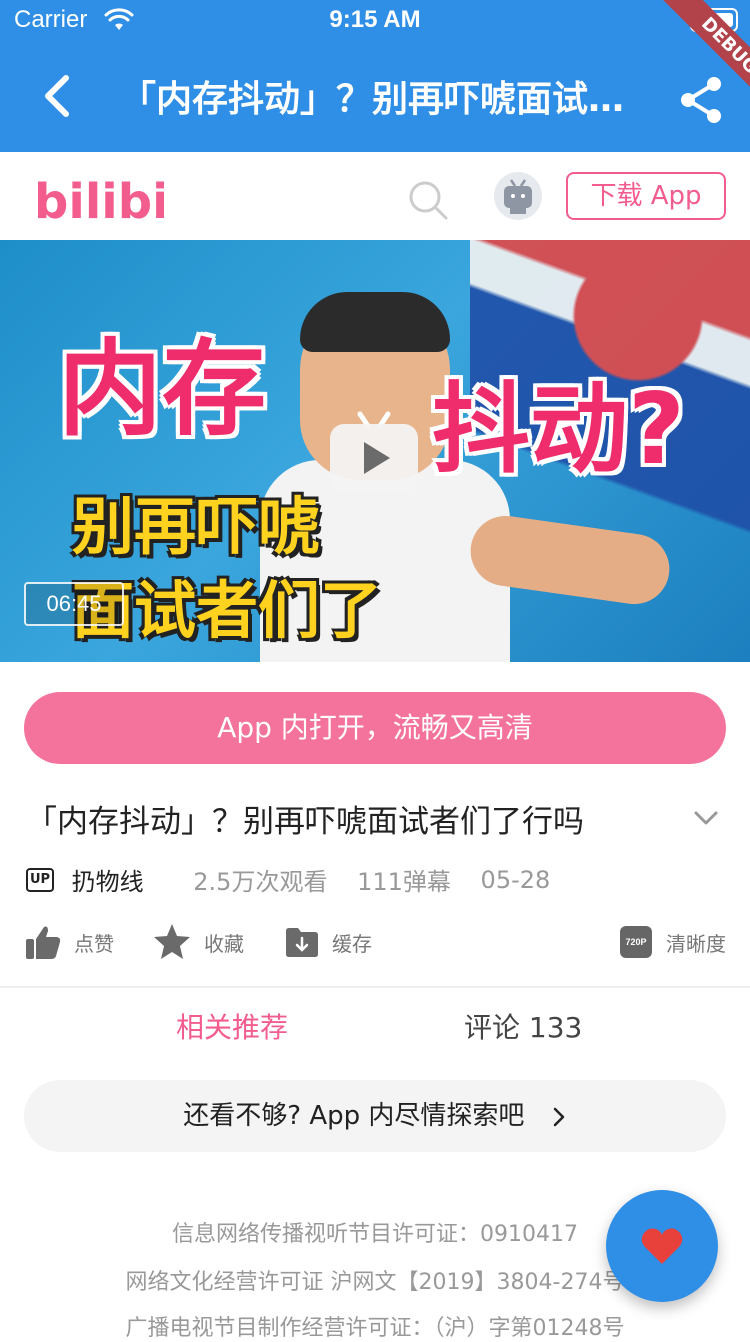 This screenshot has height=1342, width=750. I want to click on thumbnail-caption-1: 内存, so click(162, 389).